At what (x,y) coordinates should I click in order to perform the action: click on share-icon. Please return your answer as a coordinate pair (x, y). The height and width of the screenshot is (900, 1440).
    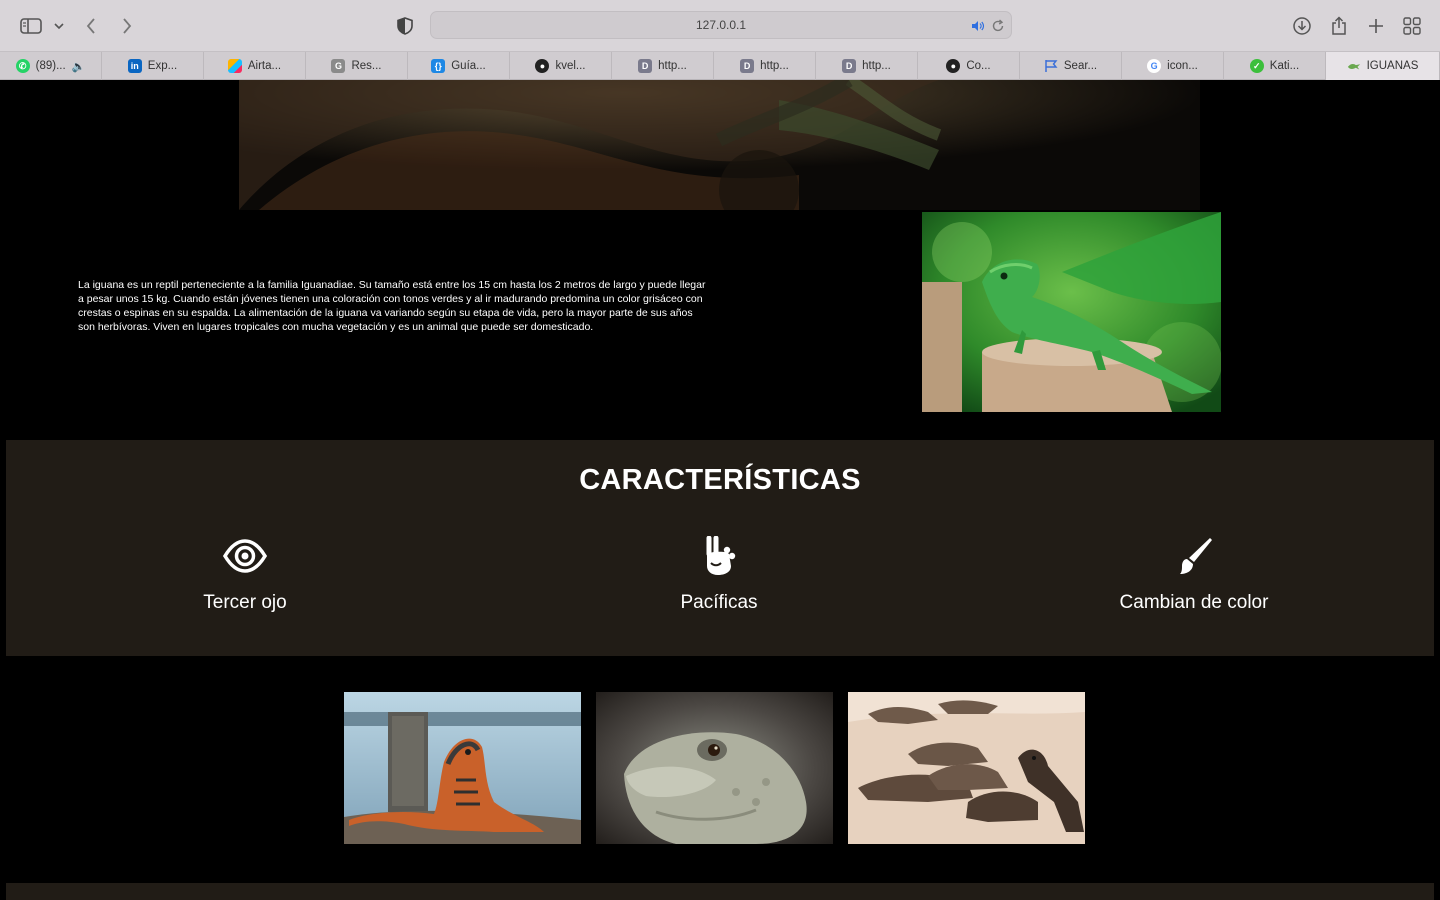
    Looking at the image, I should click on (1339, 26).